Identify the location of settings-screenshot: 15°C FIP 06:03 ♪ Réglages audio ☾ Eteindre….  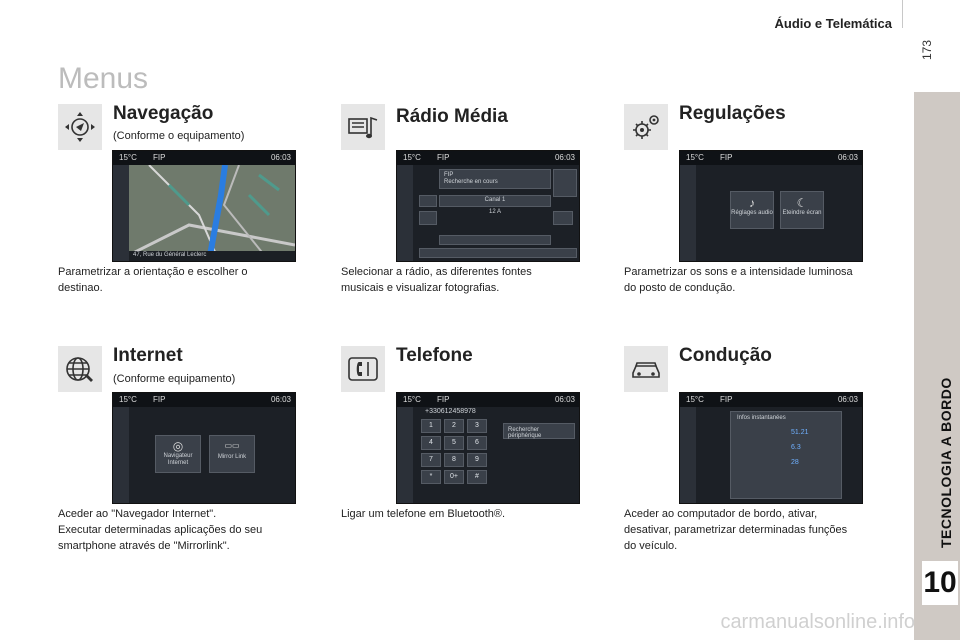
(771, 206).